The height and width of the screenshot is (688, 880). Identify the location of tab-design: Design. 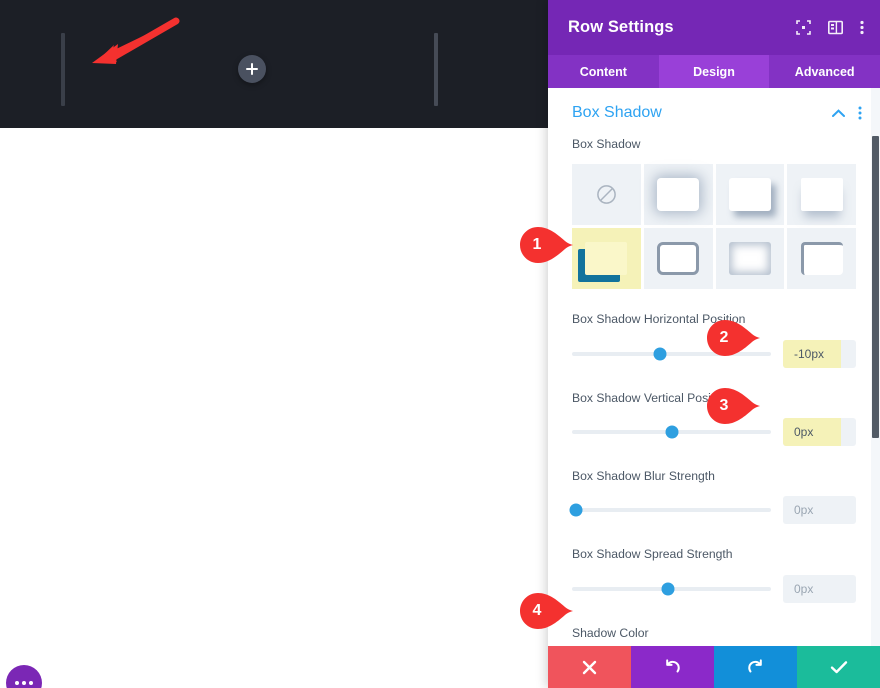
(714, 71).